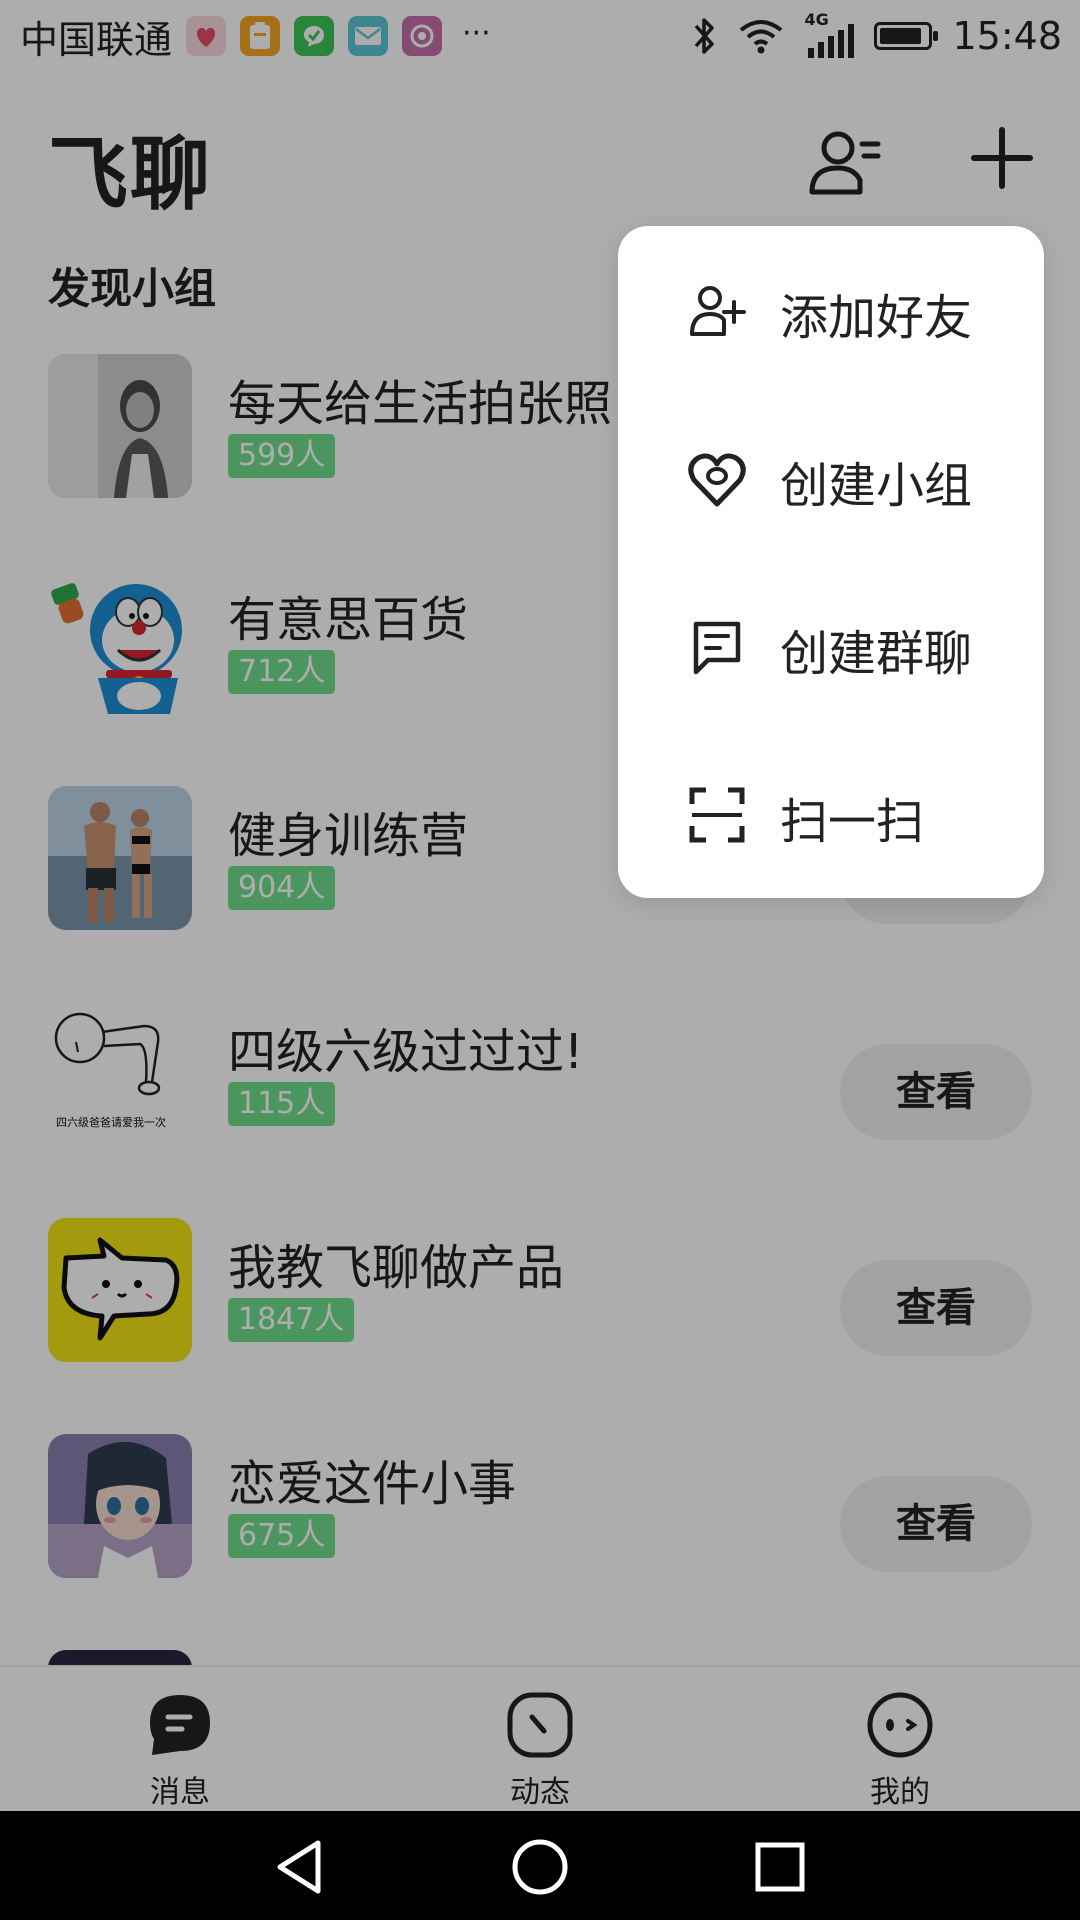 This screenshot has height=1920, width=1080. I want to click on scan-icon, so click(717, 815).